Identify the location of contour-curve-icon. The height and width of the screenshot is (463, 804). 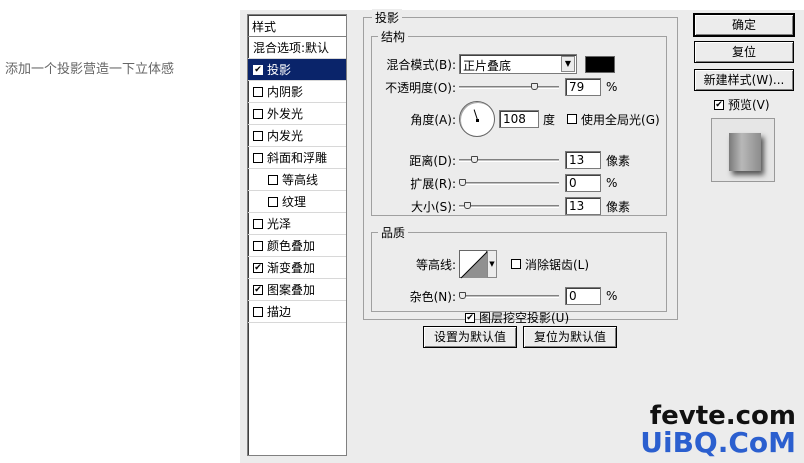
(474, 265).